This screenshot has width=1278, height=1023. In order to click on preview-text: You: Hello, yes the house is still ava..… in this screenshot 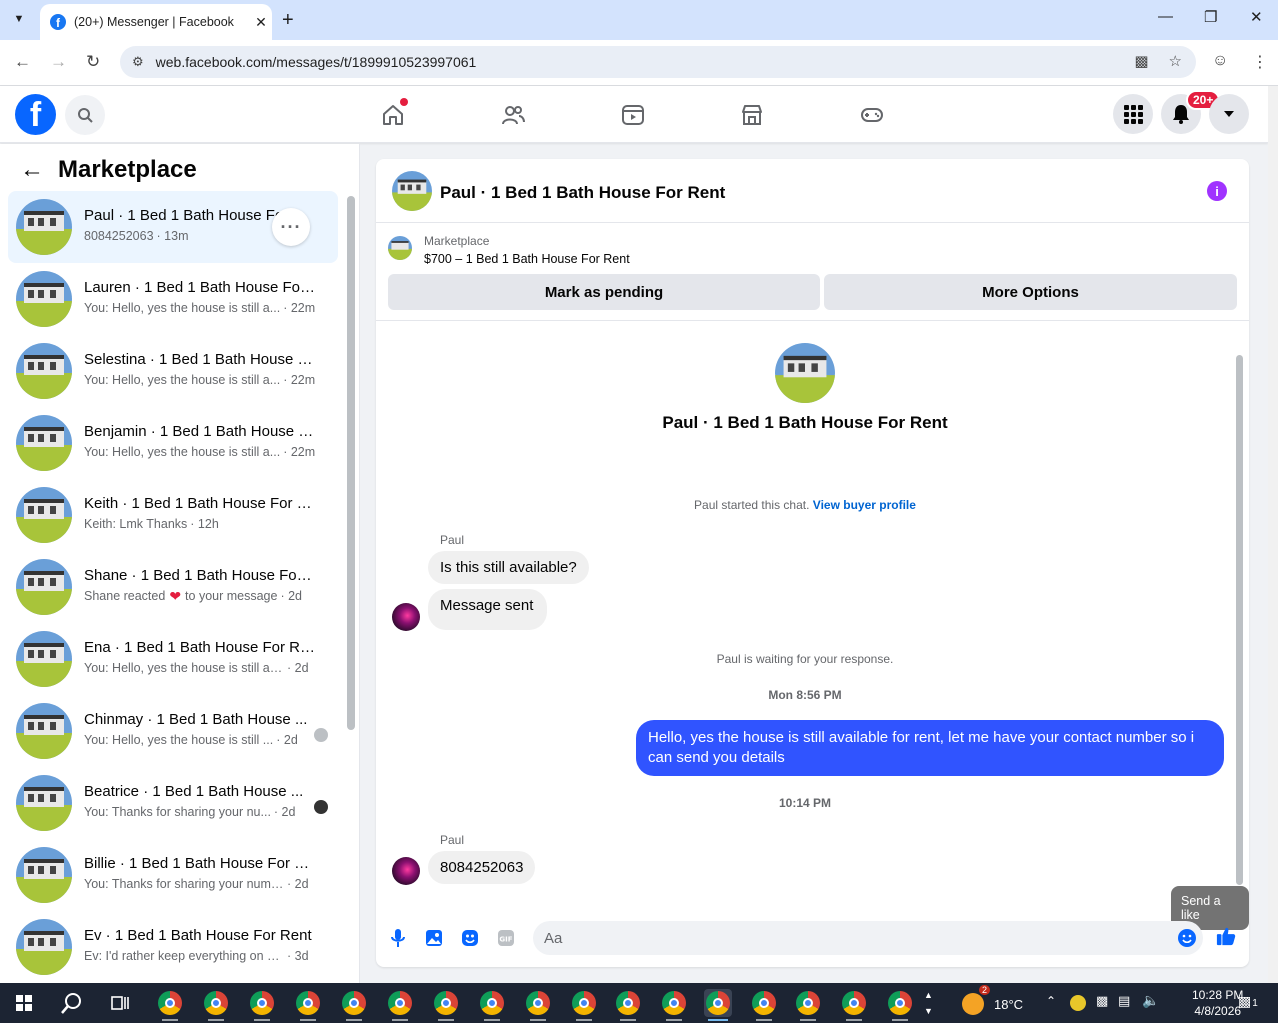, I will do `click(184, 668)`.